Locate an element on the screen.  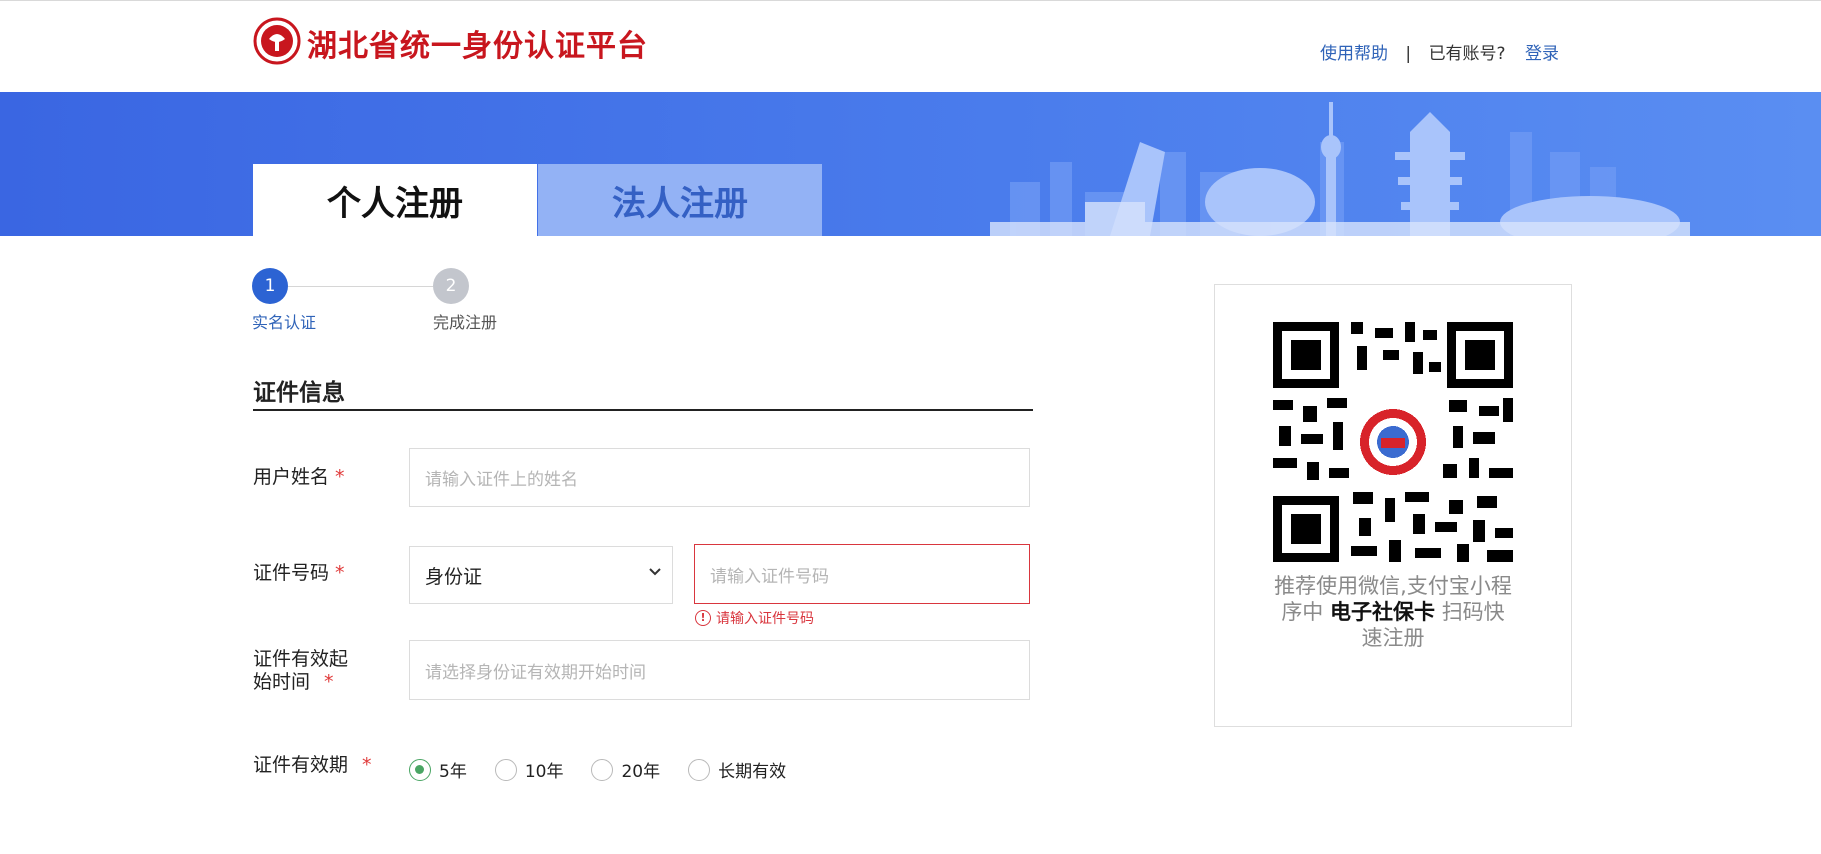
validity-option-label: 5年 is located at coordinates (453, 772).